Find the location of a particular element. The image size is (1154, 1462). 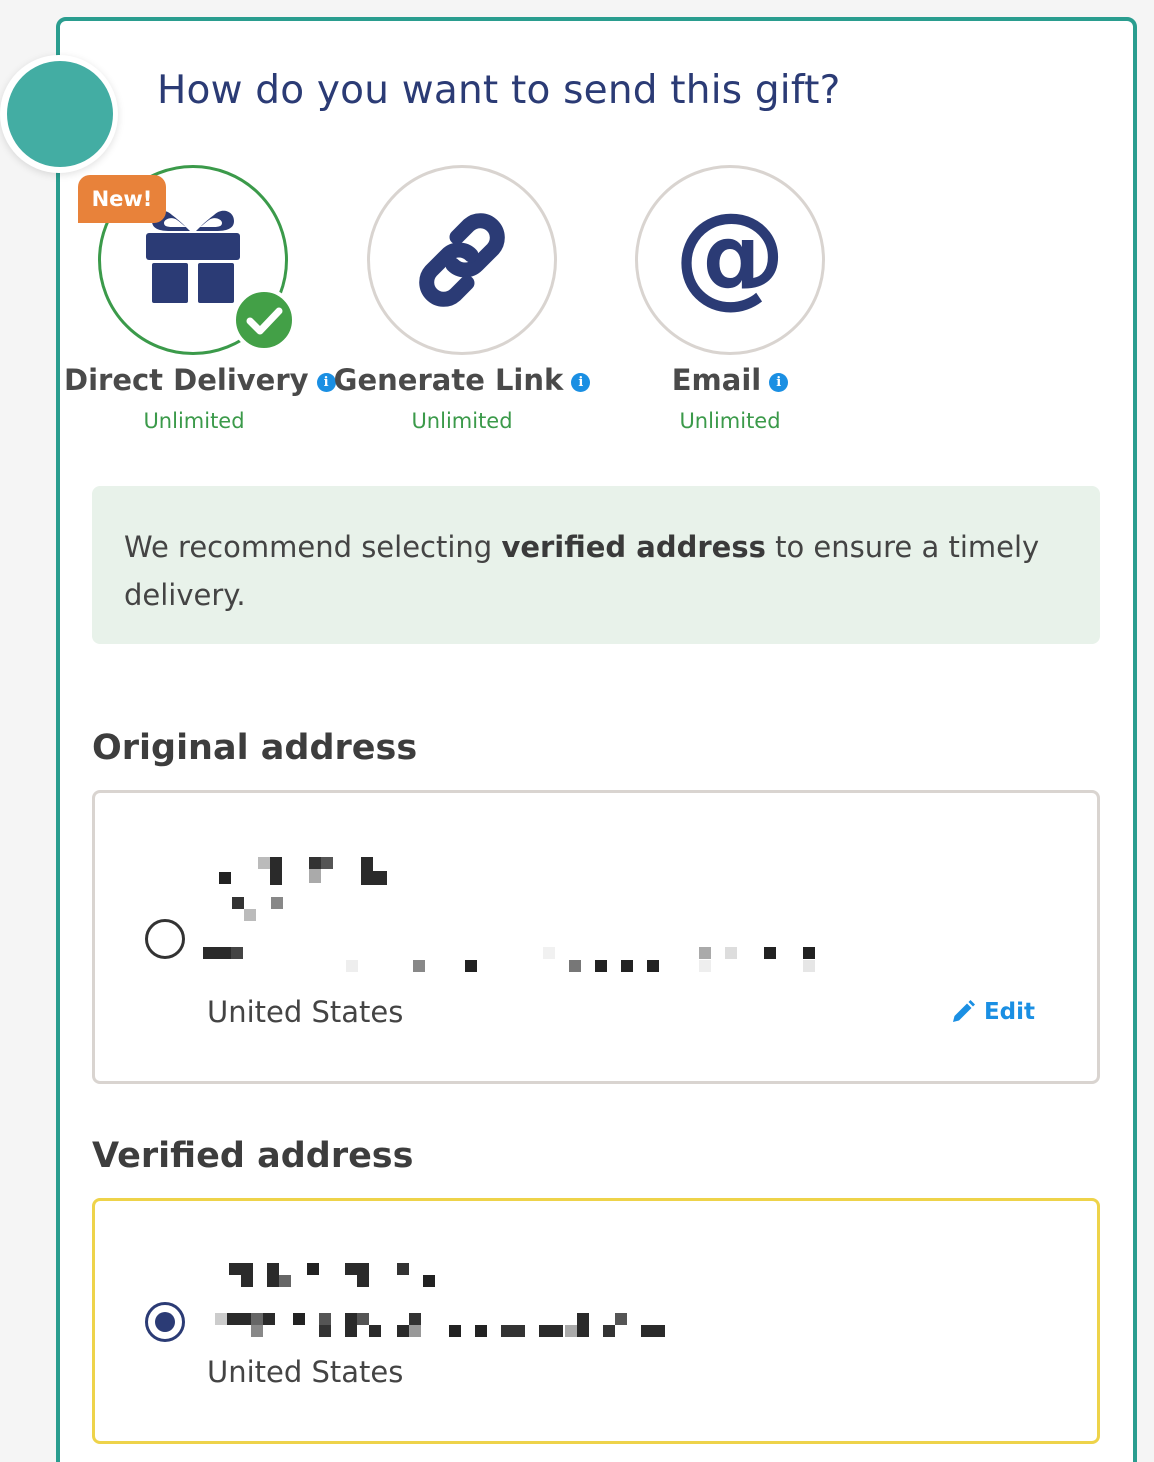

edit-label: Edit is located at coordinates (1009, 1012).